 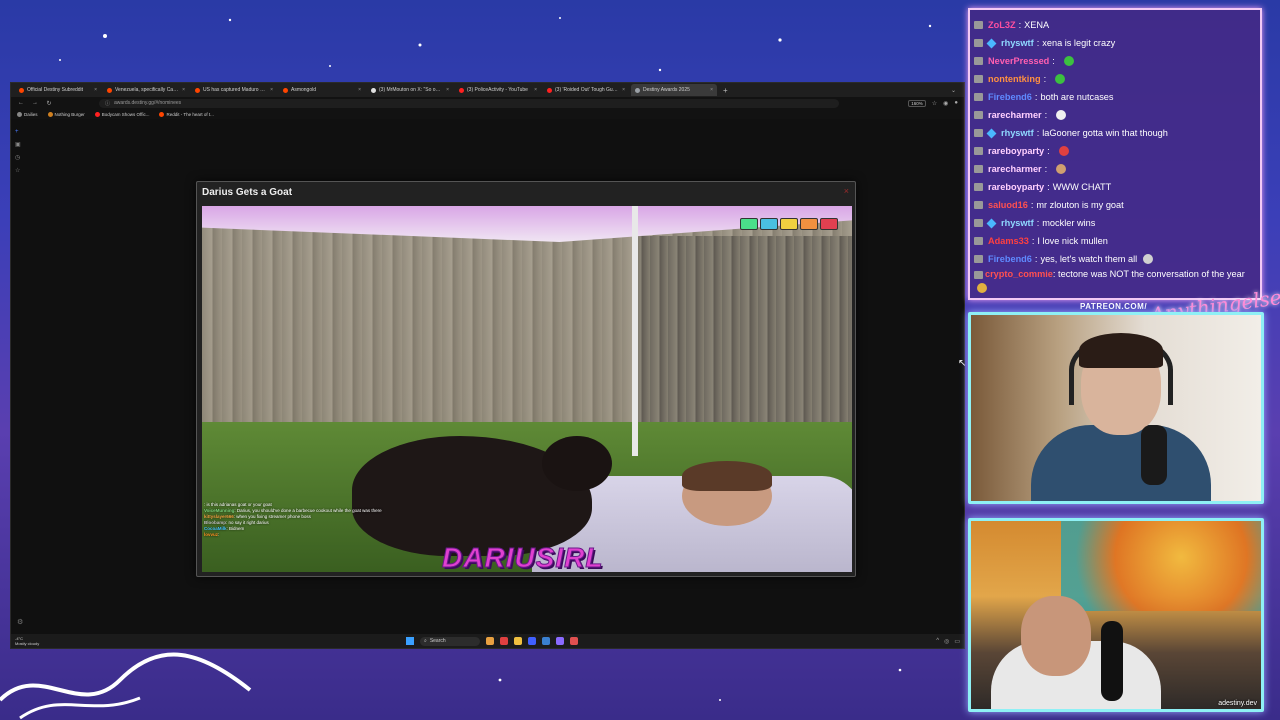 I want to click on bag-icon: ▣, so click(x=18, y=144).